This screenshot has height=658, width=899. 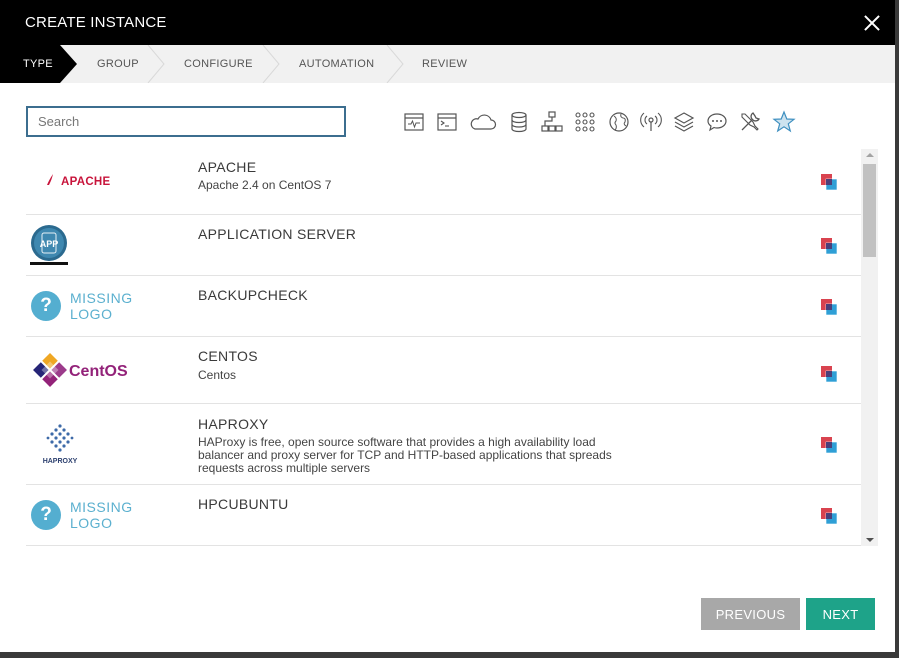 What do you see at coordinates (869, 210) in the screenshot?
I see `scroll-thumb` at bounding box center [869, 210].